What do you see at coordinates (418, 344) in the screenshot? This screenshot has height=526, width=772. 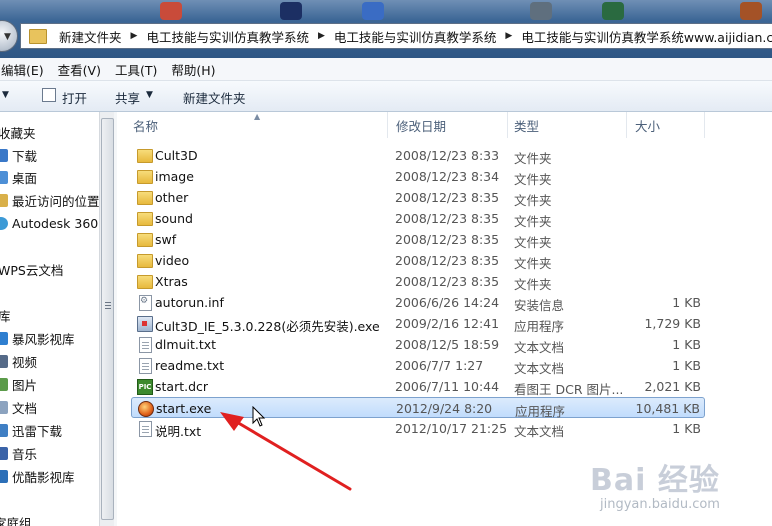 I see `table-row: dlmuit.txt 2008/12/5 18:59 文本文档 1 KB` at bounding box center [418, 344].